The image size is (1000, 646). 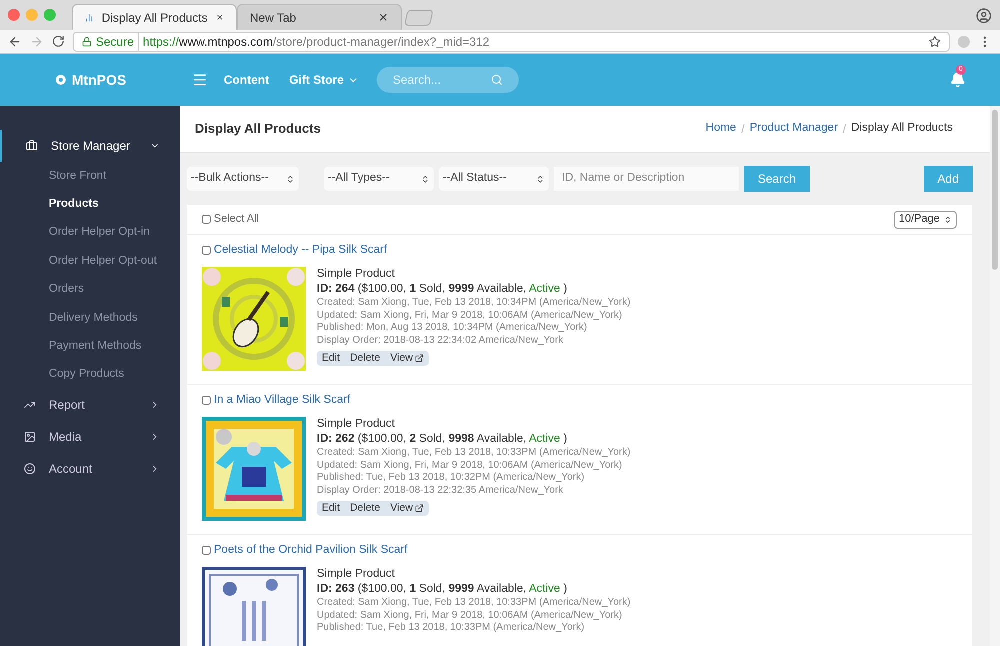 What do you see at coordinates (90, 261) in the screenshot?
I see `sidebar-subitem: Order Helper Opt-out` at bounding box center [90, 261].